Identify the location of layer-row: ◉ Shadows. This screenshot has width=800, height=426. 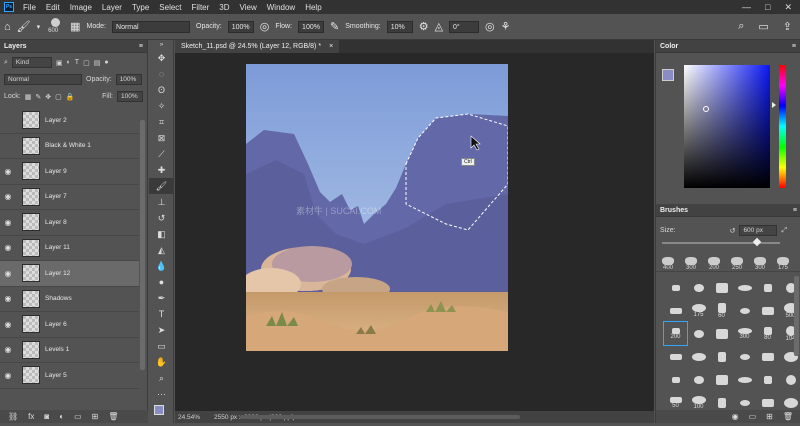
(69, 299).